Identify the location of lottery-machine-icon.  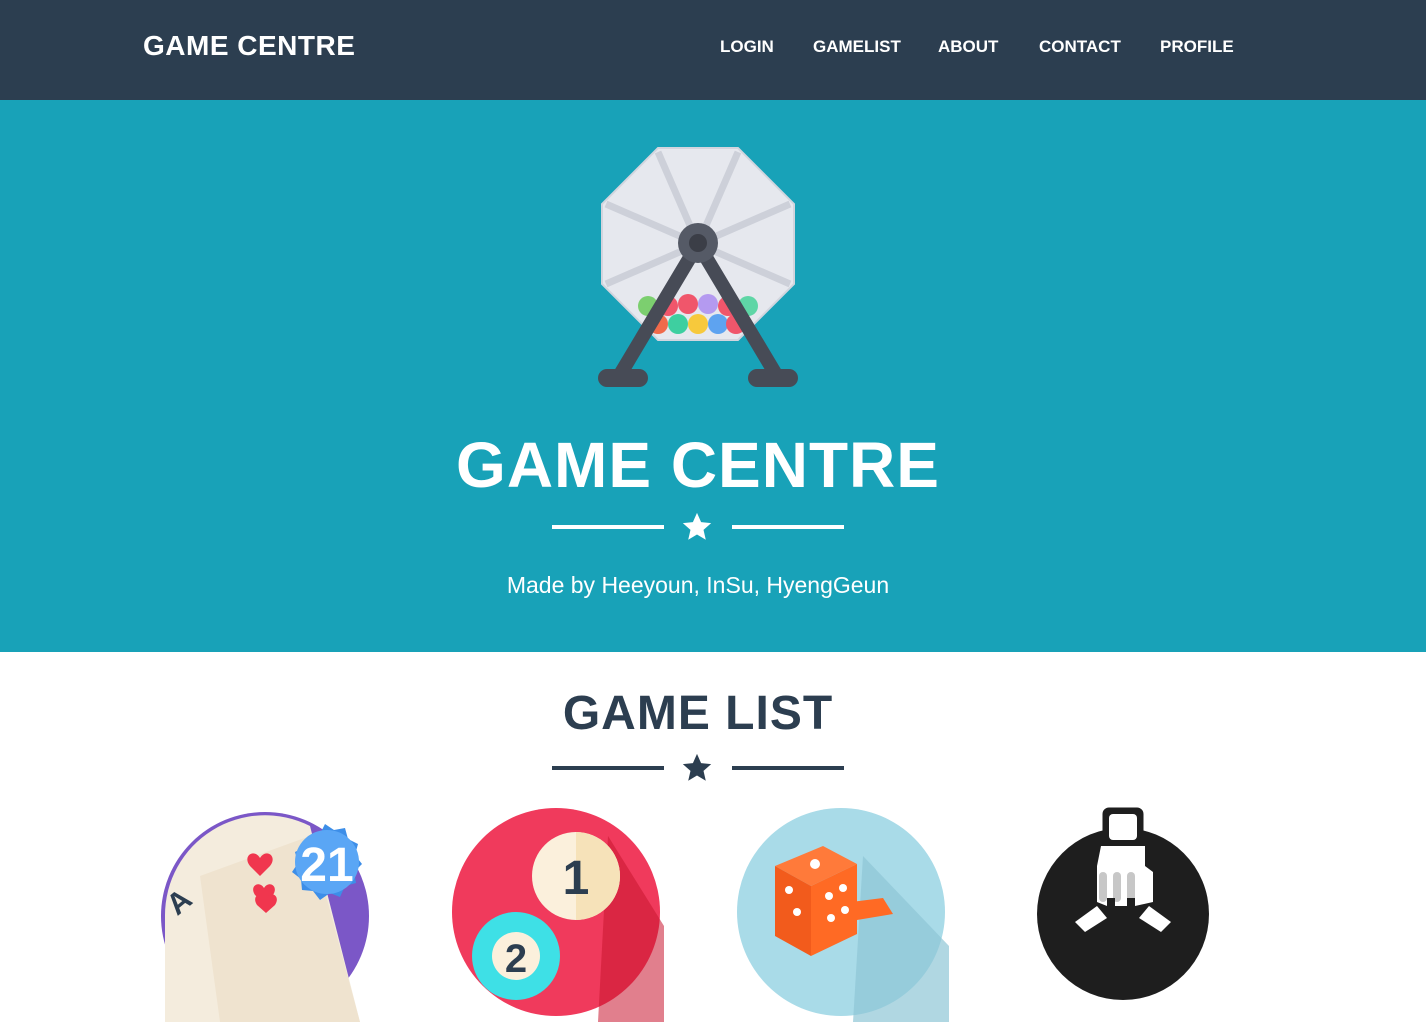
(698, 267).